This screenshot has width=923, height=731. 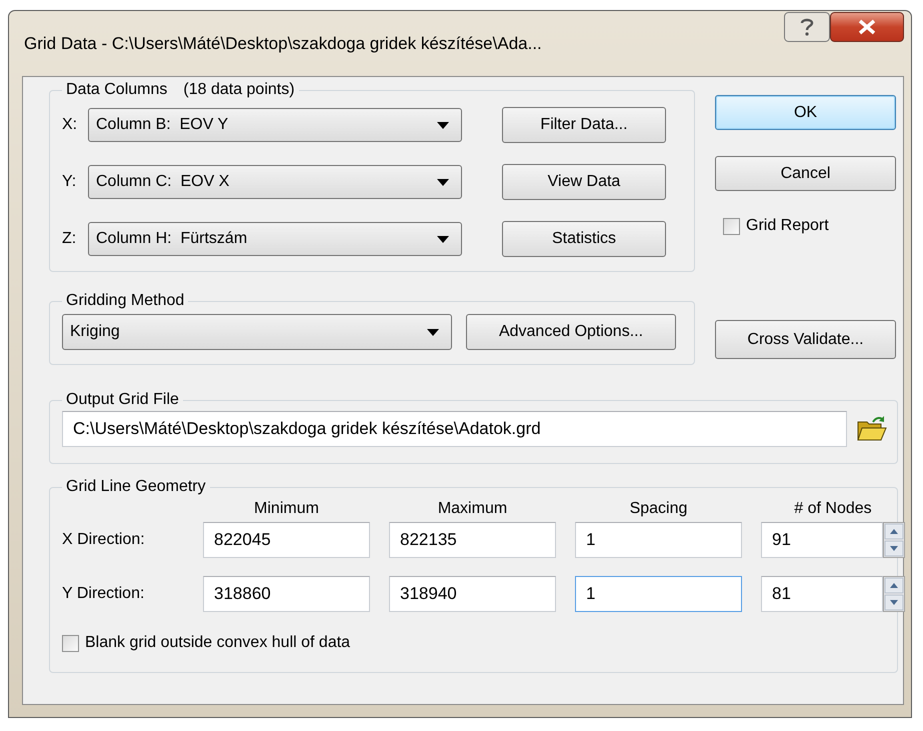 I want to click on column-header: Maximum, so click(x=472, y=509).